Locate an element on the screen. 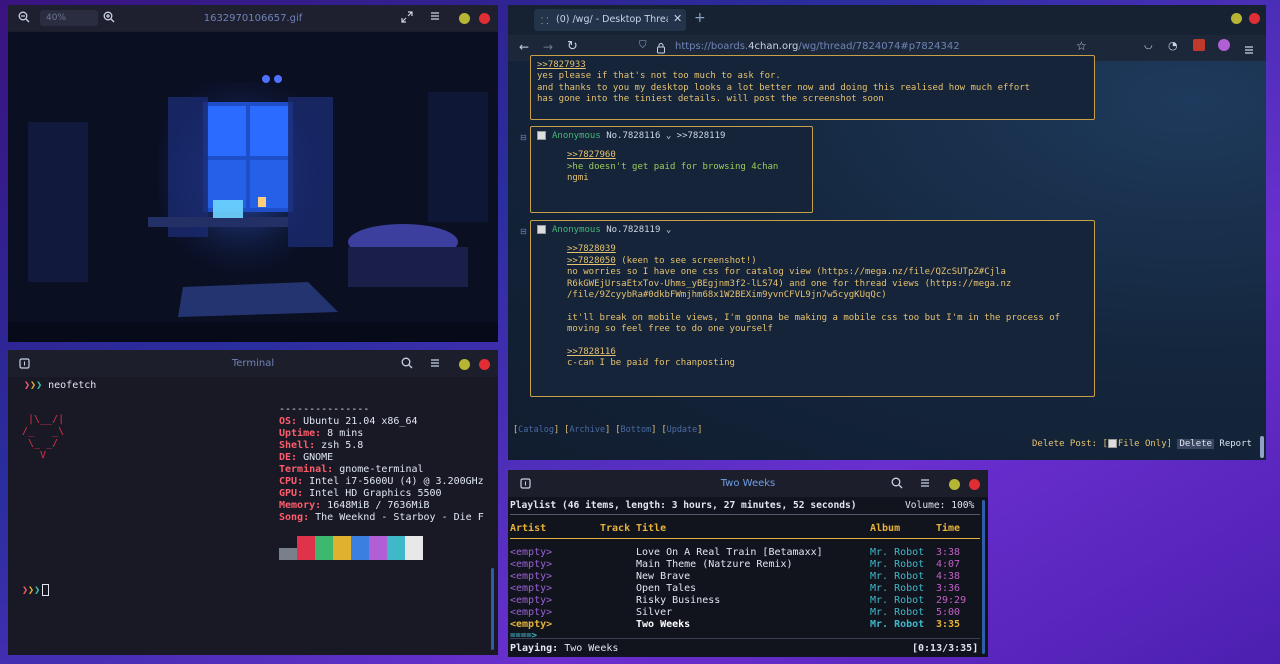 The image size is (1280, 664). nav-bottom-link: Bottom is located at coordinates (636, 430).